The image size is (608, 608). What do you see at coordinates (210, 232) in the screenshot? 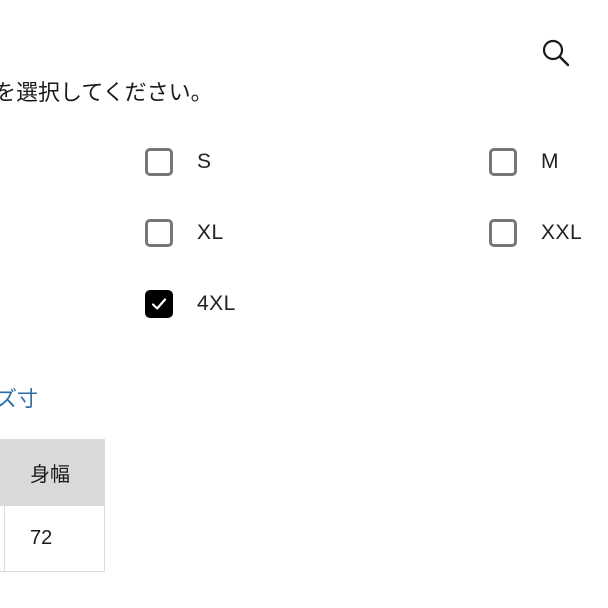
I see `size-option-label: XL` at bounding box center [210, 232].